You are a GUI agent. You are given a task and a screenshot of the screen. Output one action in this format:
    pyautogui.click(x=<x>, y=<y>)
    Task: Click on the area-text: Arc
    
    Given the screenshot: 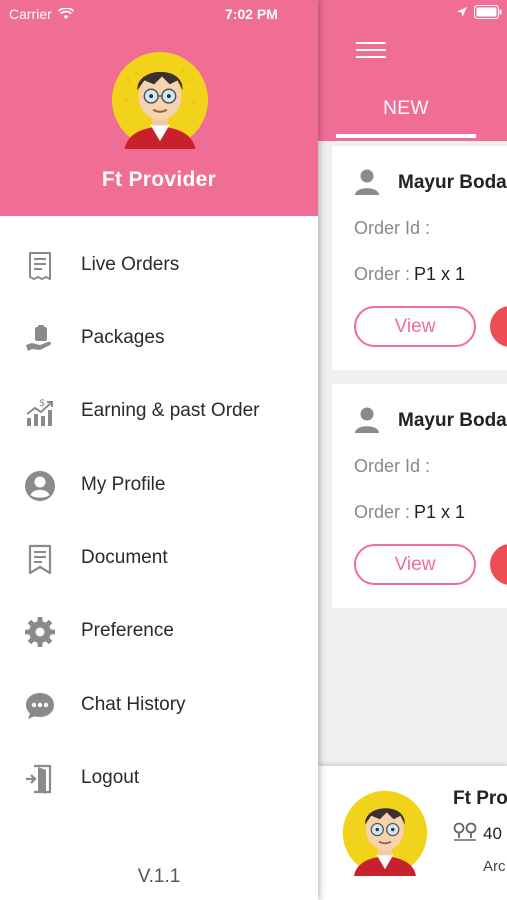 What is the action you would take?
    pyautogui.click(x=494, y=866)
    